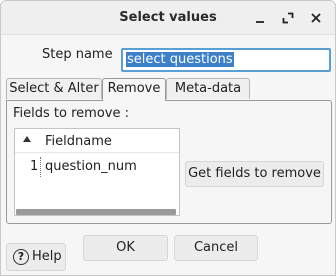  Describe the element at coordinates (168, 18) in the screenshot. I see `title-bar: Select values` at that location.